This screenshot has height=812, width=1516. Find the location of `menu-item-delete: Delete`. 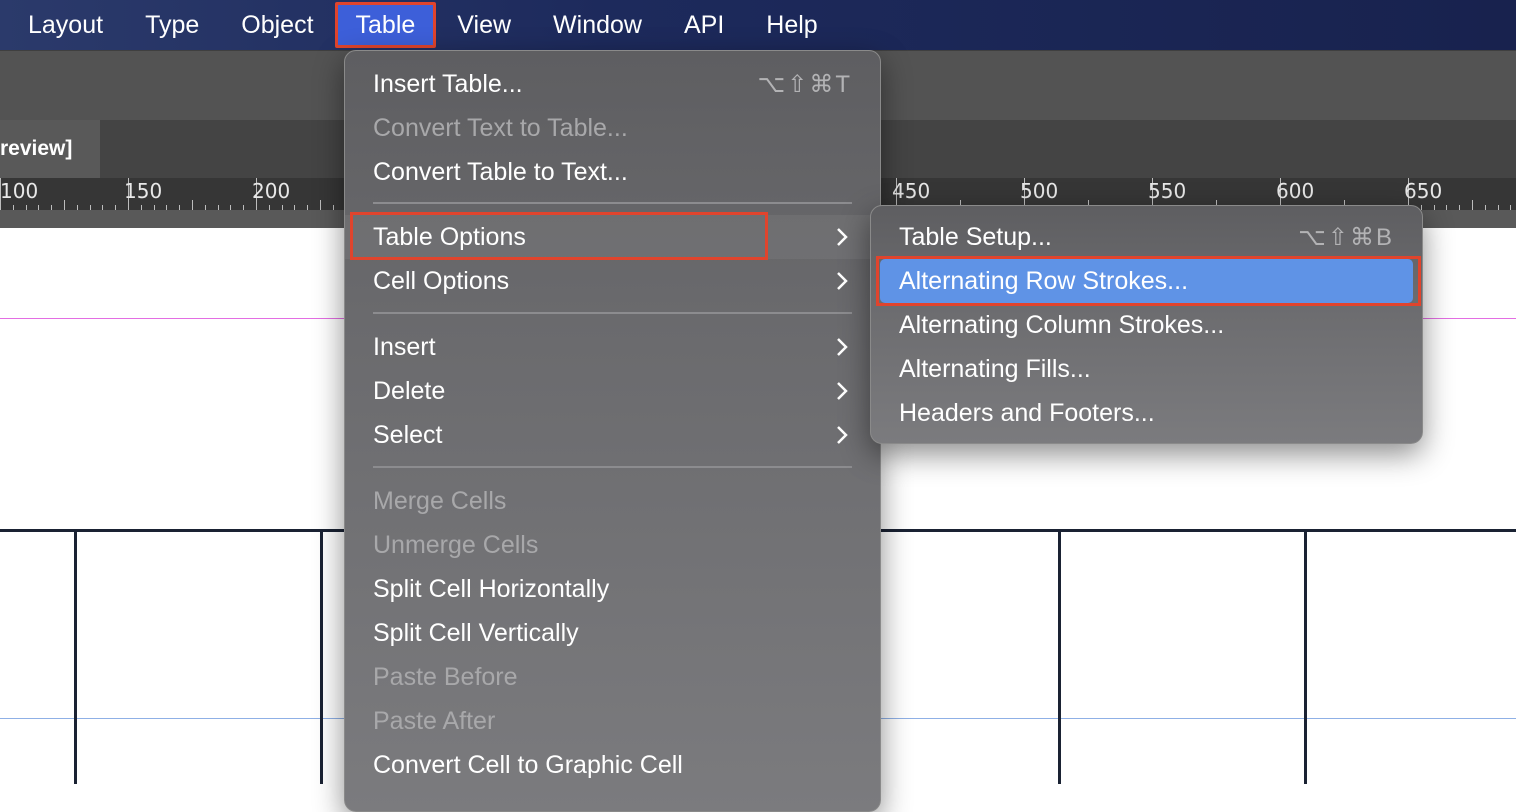

menu-item-delete: Delete is located at coordinates (612, 391).